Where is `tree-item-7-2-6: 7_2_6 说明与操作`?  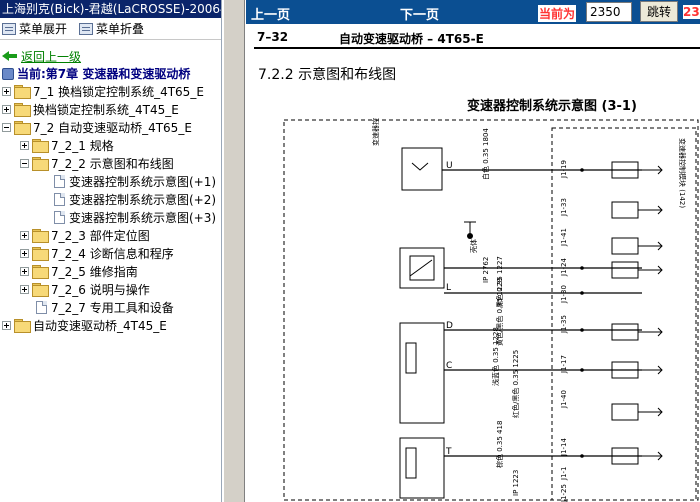
tree-item-7-2-6: 7_2_6 说明与操作 is located at coordinates (111, 289).